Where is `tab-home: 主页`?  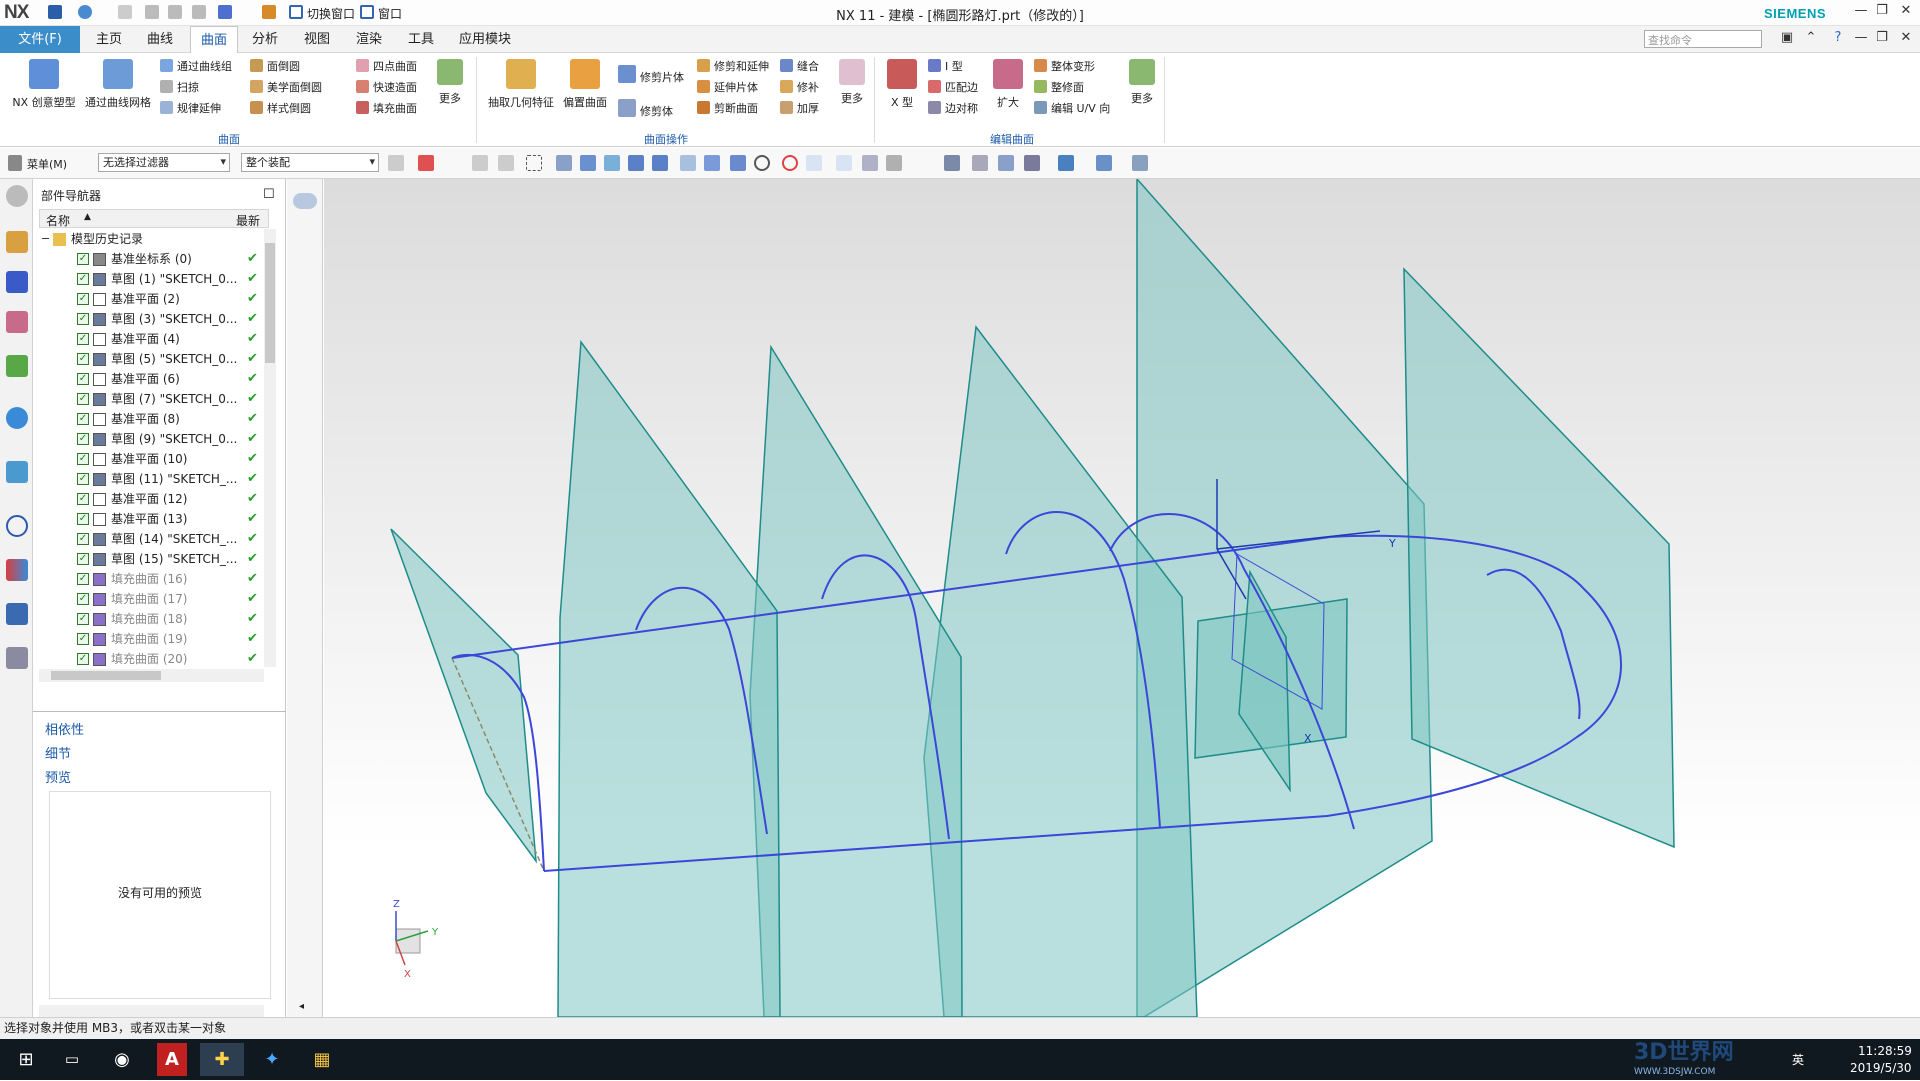
tab-home: 主页 is located at coordinates (109, 39).